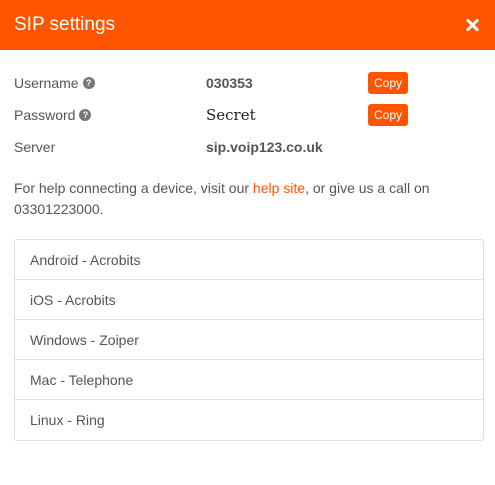  What do you see at coordinates (247, 25) in the screenshot?
I see `modal-header: SIP settings` at bounding box center [247, 25].